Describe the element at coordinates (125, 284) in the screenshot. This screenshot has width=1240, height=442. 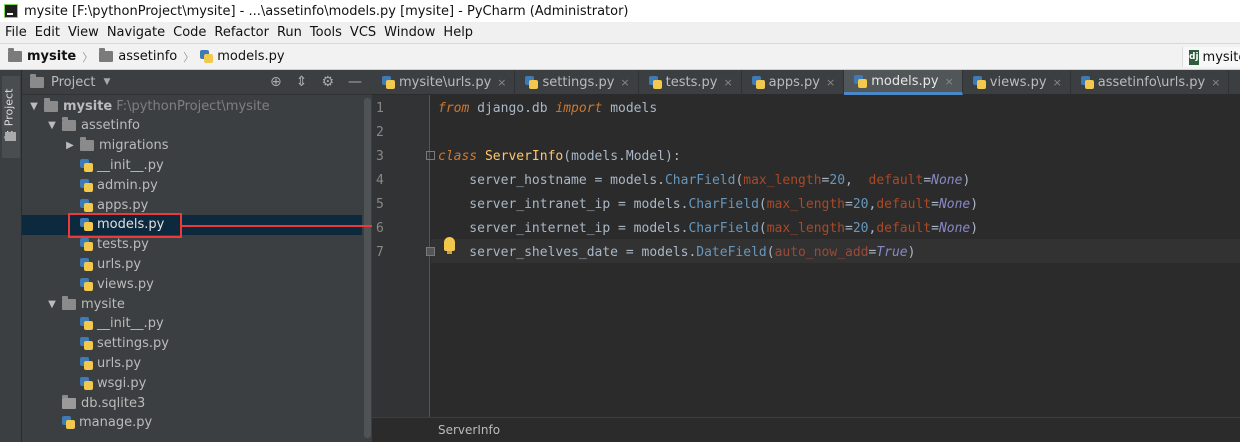
I see `tree-item-label: views.py` at that location.